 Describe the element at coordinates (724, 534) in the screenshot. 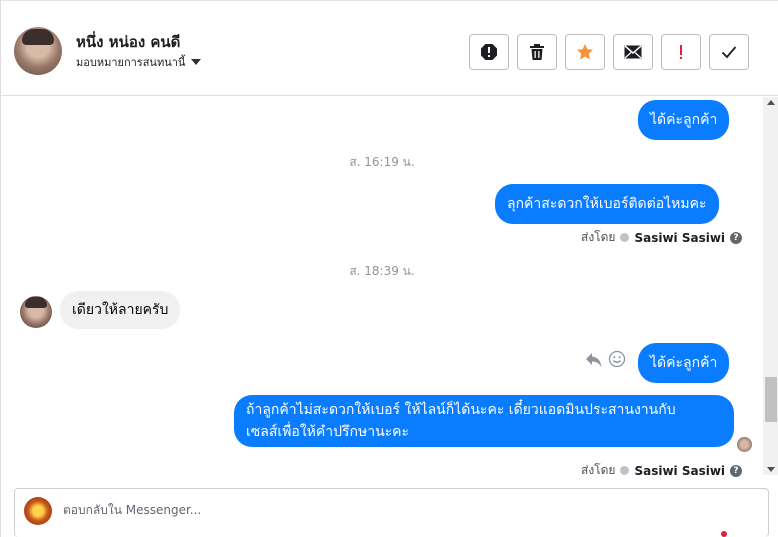

I see `notification-dot-icon` at that location.